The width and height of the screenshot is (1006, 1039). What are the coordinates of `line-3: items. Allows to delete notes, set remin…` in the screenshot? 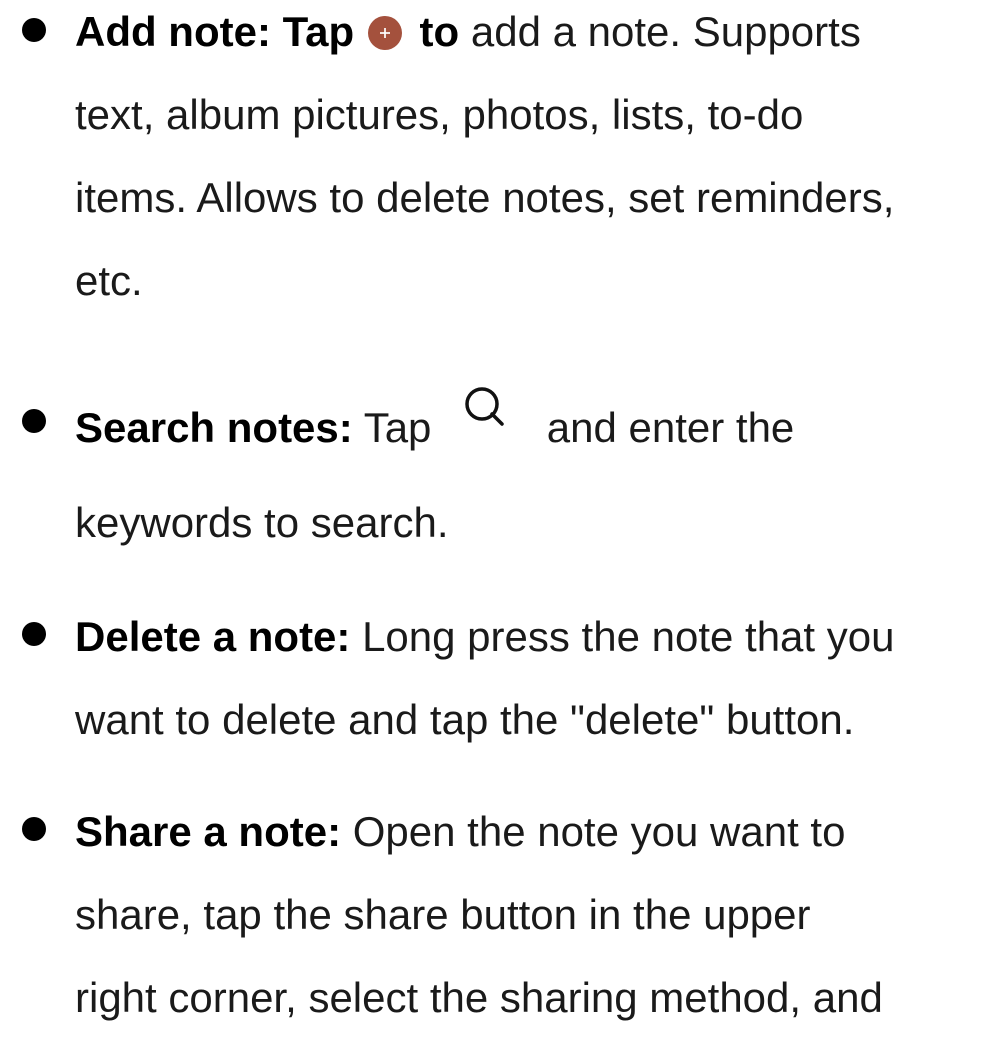 It's located at (485, 197).